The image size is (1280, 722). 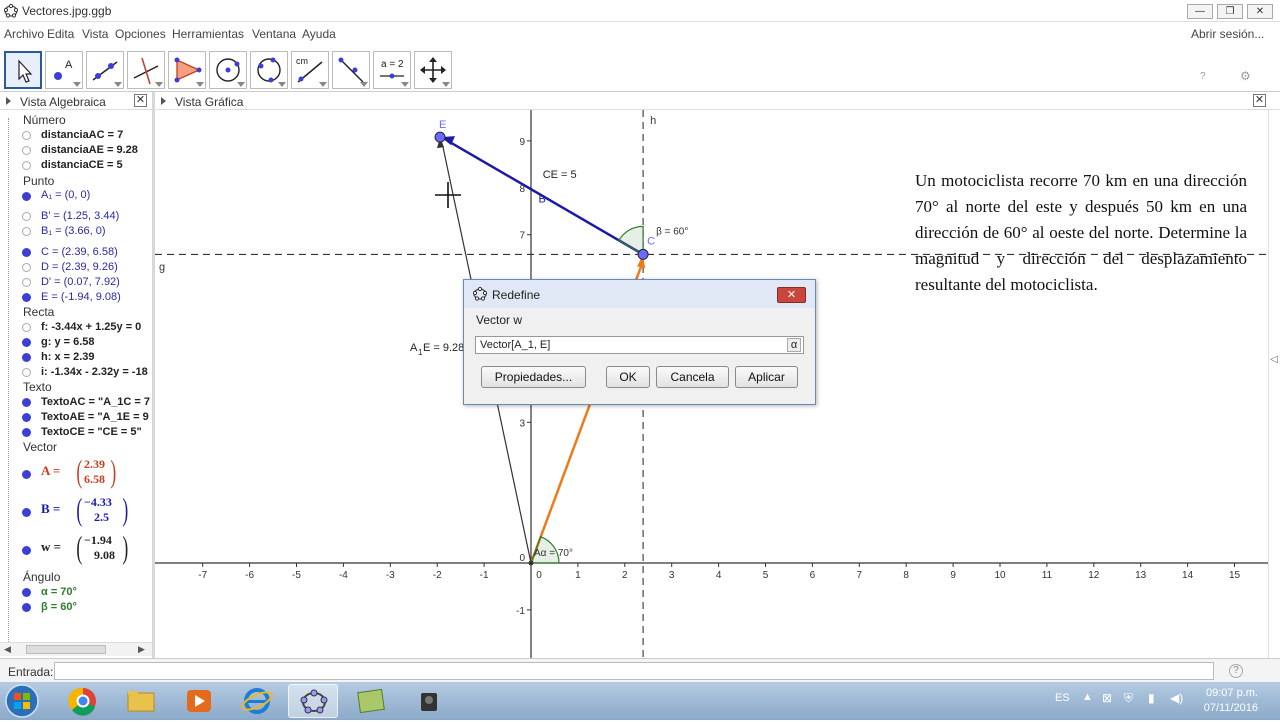 What do you see at coordinates (1259, 100) in the screenshot?
I see `close-graphics-view-button: ✕` at bounding box center [1259, 100].